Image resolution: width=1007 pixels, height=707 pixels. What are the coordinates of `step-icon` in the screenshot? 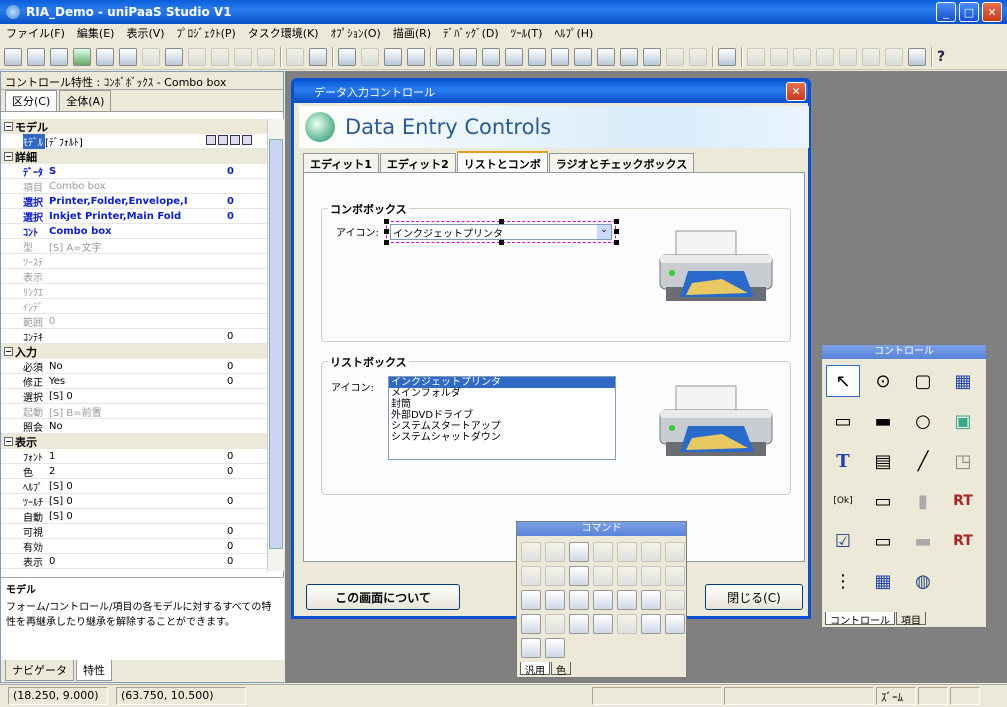 It's located at (220, 56).